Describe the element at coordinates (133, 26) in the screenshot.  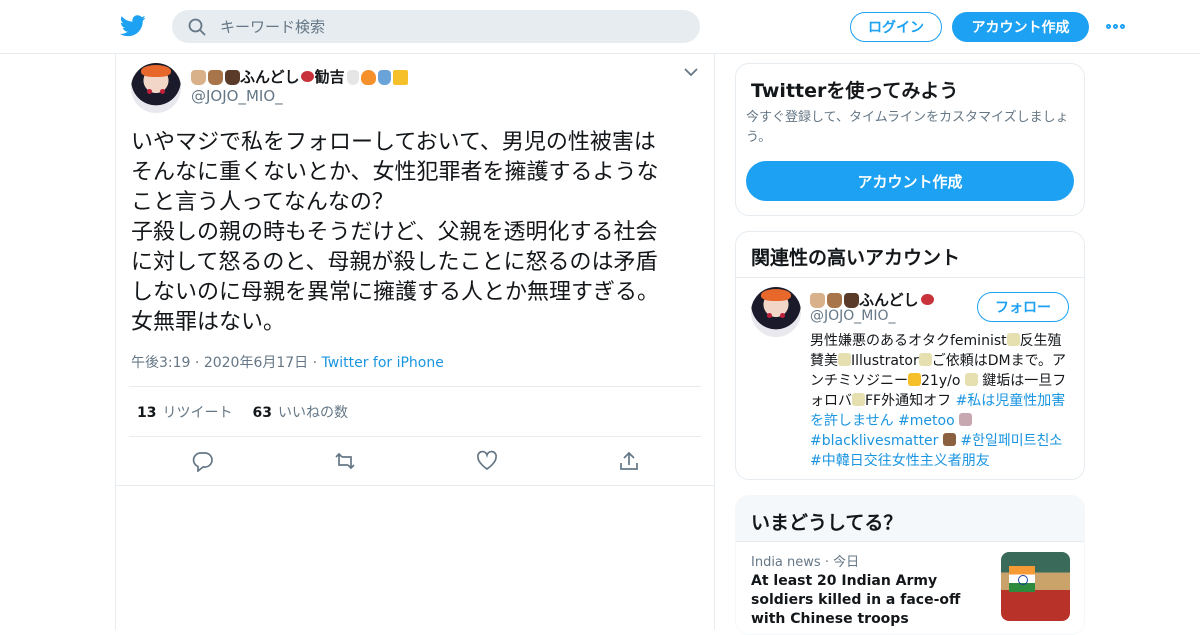
I see `twitter-bird-icon` at that location.